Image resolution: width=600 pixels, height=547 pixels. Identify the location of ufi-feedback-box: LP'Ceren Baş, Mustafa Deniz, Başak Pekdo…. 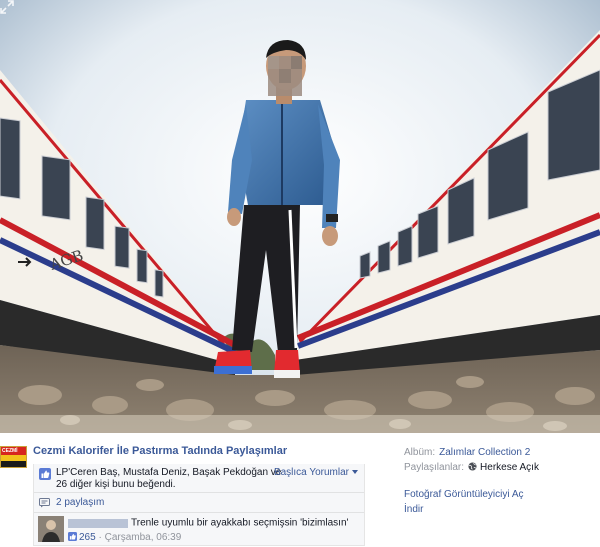
(199, 505).